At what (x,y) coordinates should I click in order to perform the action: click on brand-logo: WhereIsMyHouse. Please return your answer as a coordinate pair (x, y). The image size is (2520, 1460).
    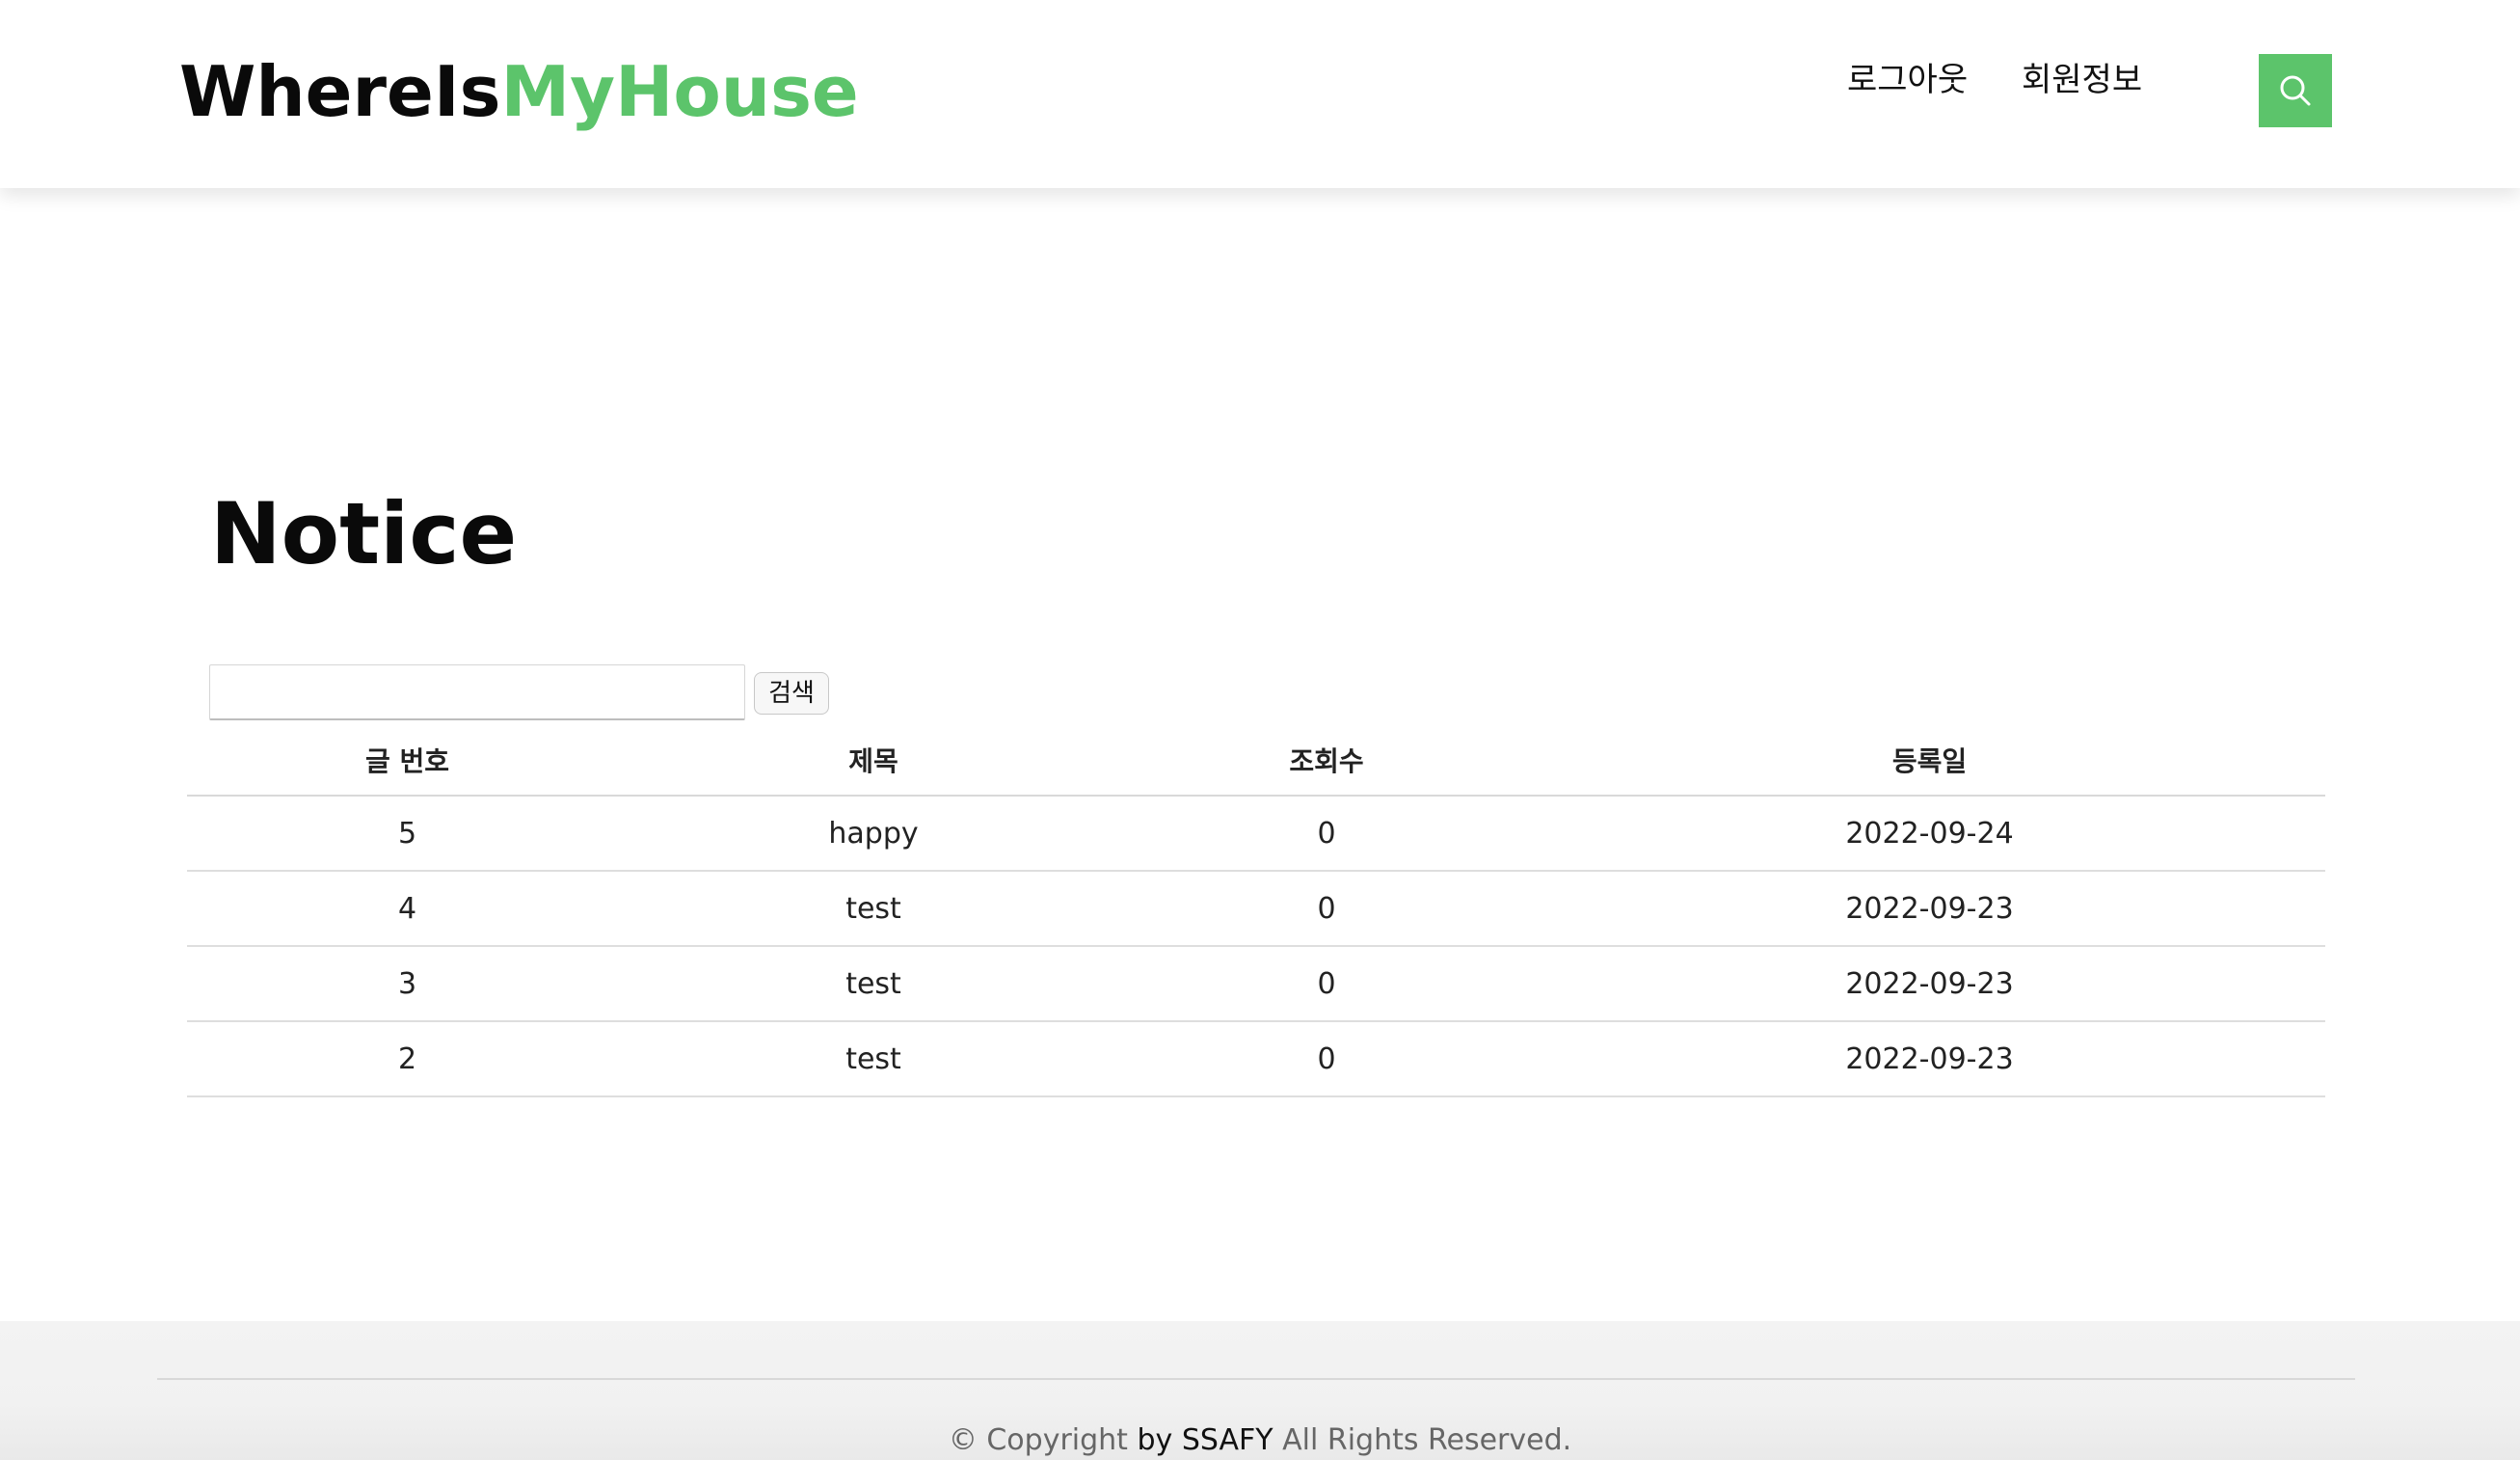
    Looking at the image, I should click on (519, 91).